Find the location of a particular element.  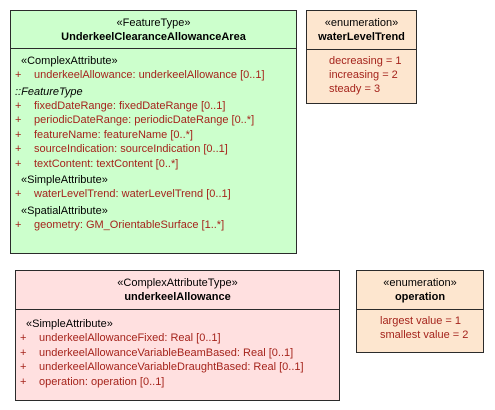

enum-header: «enumeration» operation is located at coordinates (420, 290).